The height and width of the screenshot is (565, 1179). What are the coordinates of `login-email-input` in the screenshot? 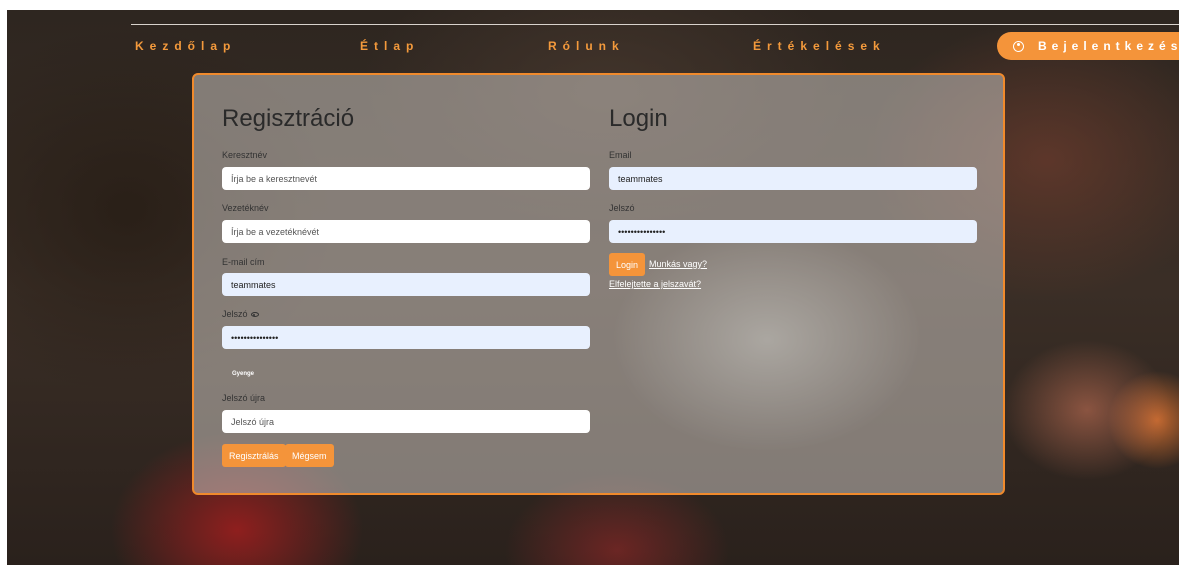 It's located at (793, 178).